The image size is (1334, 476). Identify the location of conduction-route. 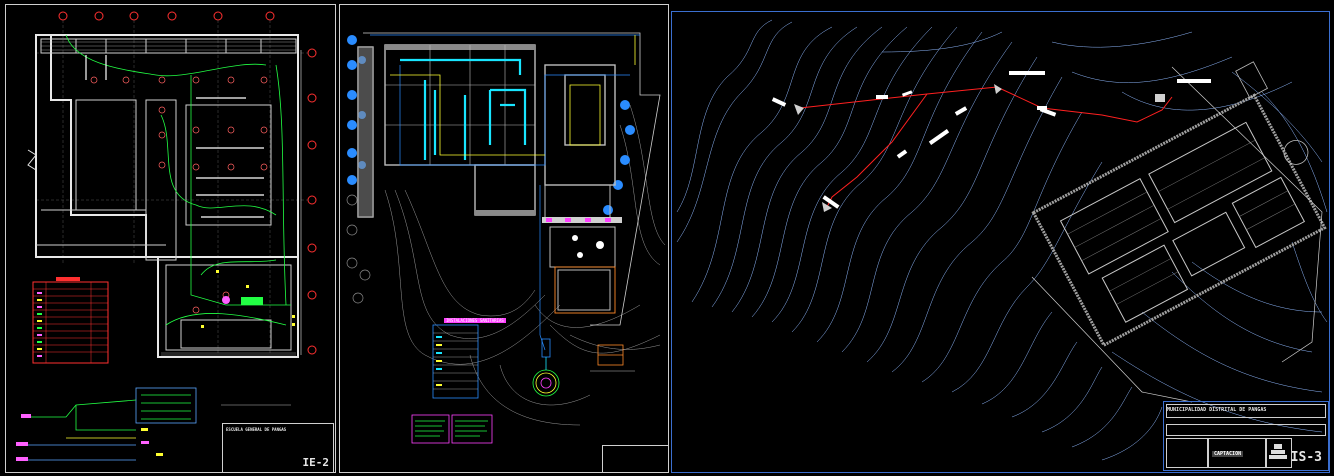
(986, 104).